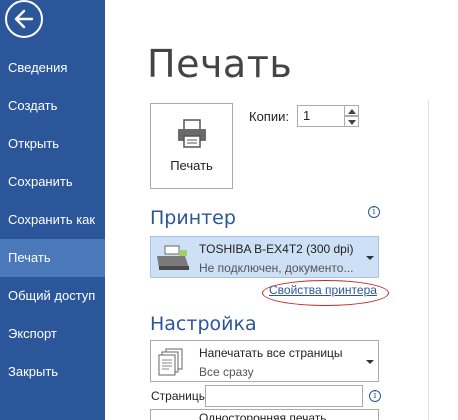 The height and width of the screenshot is (420, 458). Describe the element at coordinates (52, 334) in the screenshot. I see `nav-item-export: Экспорт` at that location.